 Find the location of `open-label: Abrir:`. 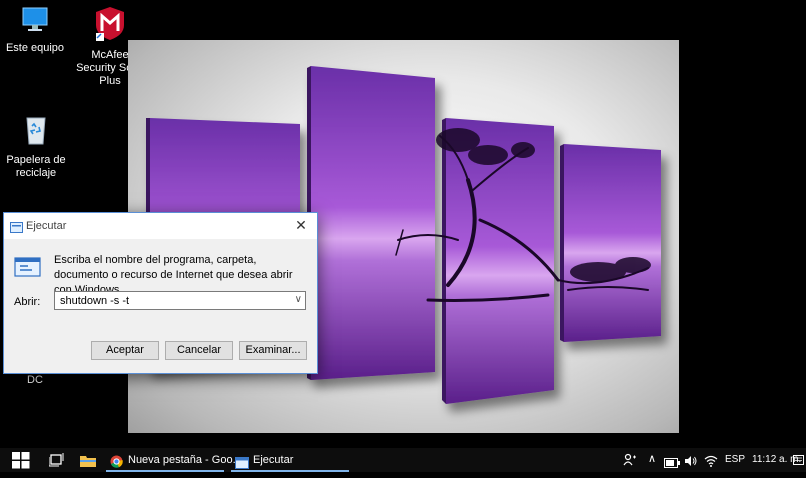

open-label: Abrir: is located at coordinates (27, 302).